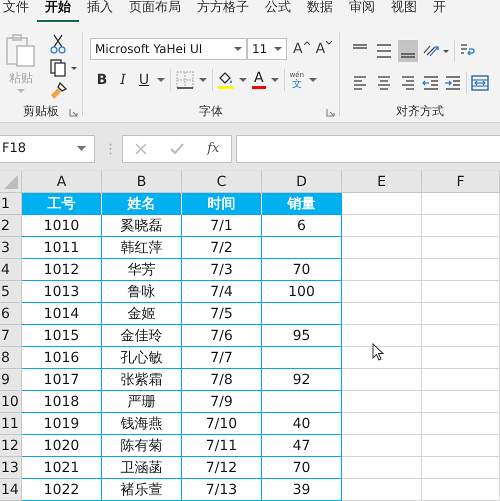  Describe the element at coordinates (142, 358) in the screenshot. I see `table-cell: 孔心敏` at that location.